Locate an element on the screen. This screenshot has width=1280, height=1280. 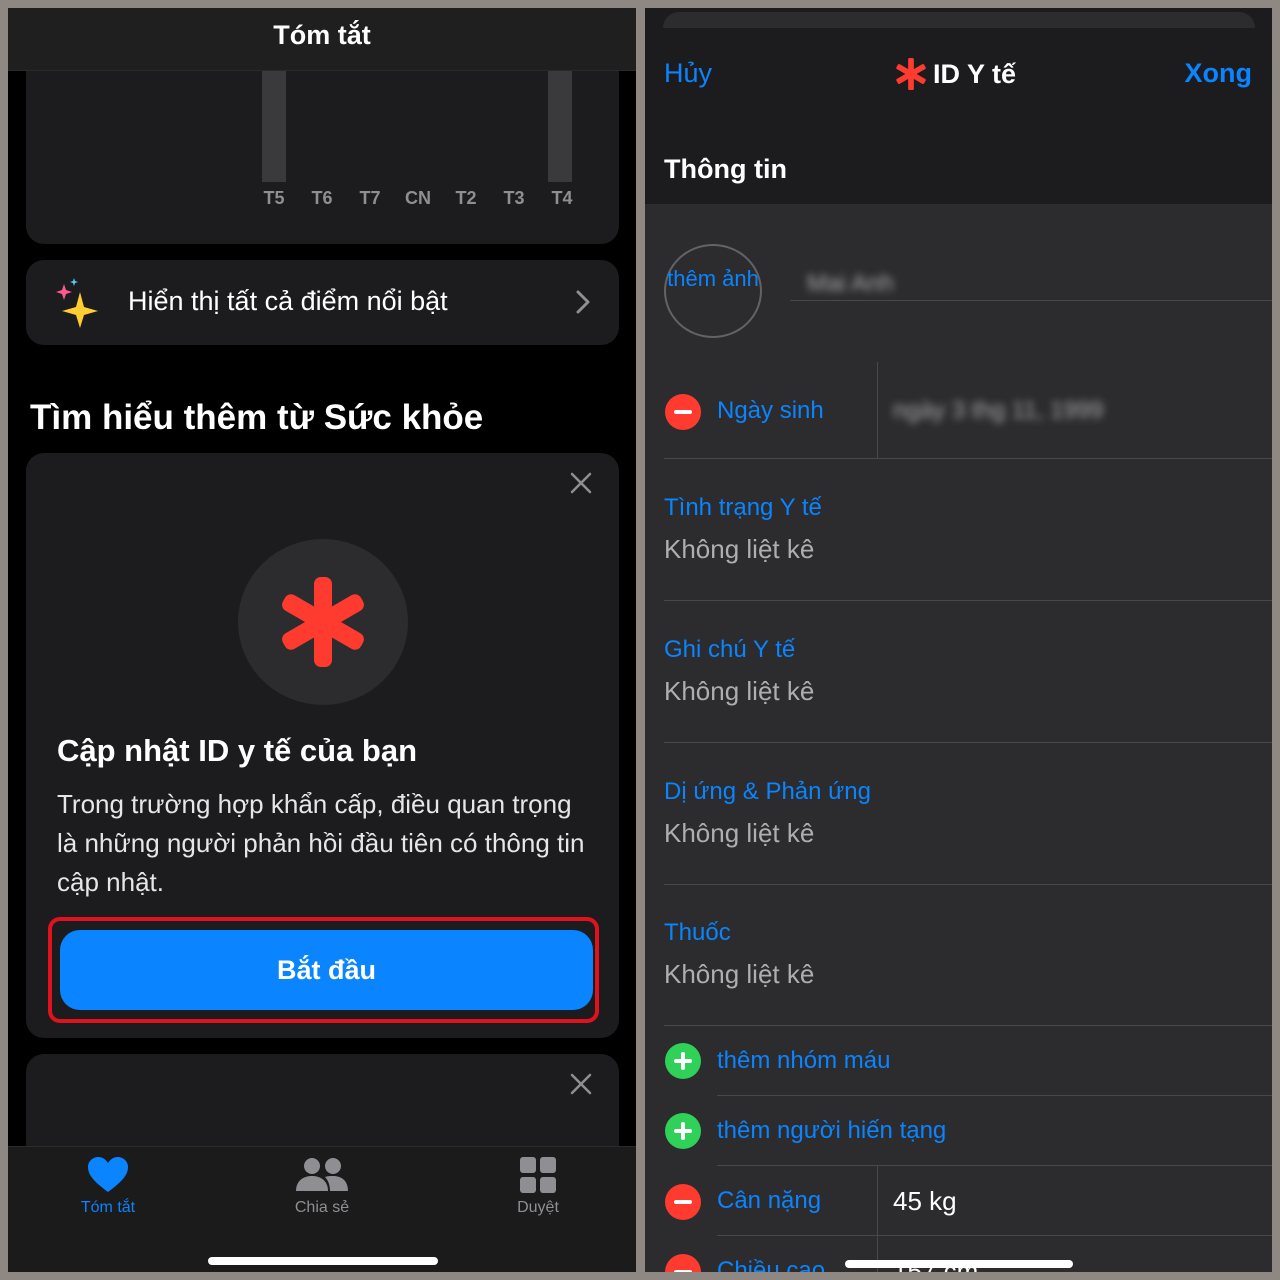
show-all-highlights-row: Hiển thị tất cả điểm nổi bật is located at coordinates (322, 302).